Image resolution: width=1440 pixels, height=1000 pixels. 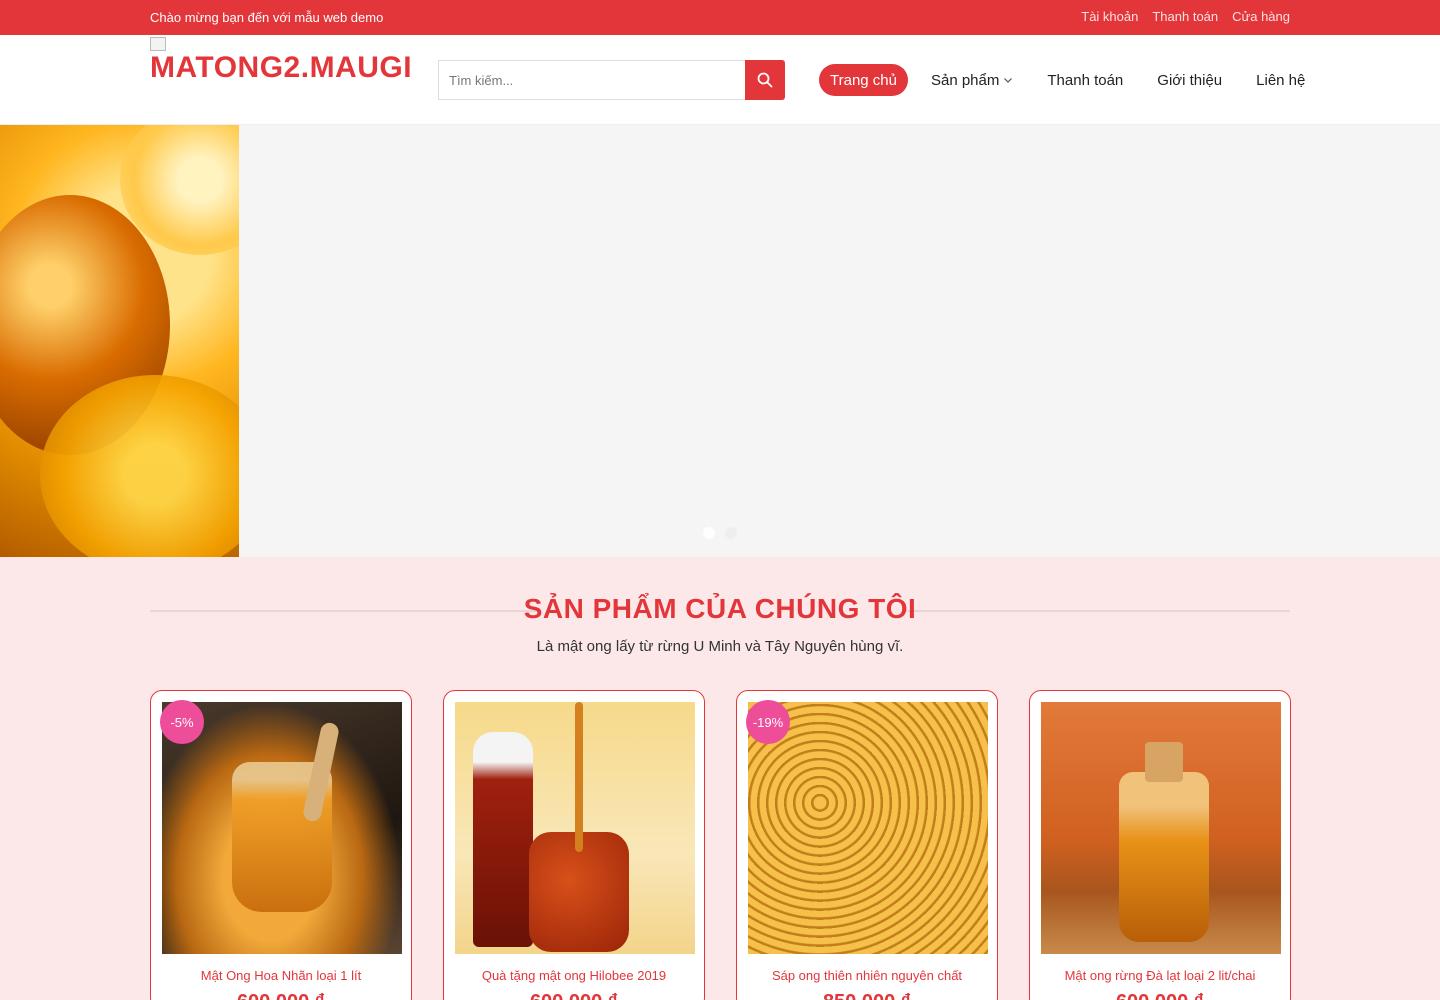 What do you see at coordinates (1085, 80) in the screenshot?
I see `nav-item-checkout: Thanh toán` at bounding box center [1085, 80].